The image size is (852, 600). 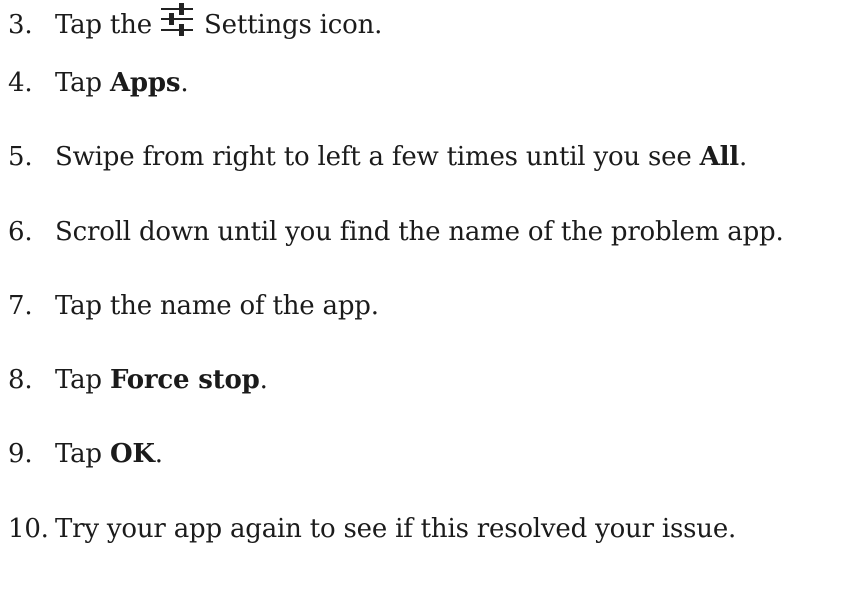 I want to click on step-text-post: Settings icon., so click(x=289, y=25).